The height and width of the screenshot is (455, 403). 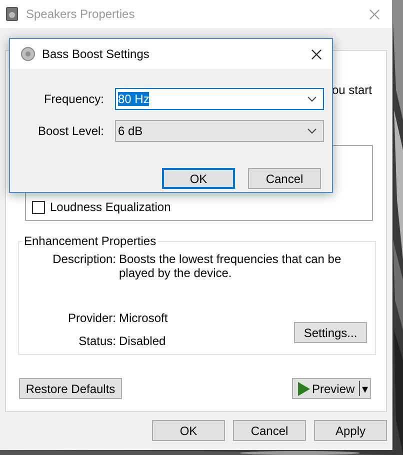 What do you see at coordinates (350, 430) in the screenshot?
I see `dialog-button: Apply` at bounding box center [350, 430].